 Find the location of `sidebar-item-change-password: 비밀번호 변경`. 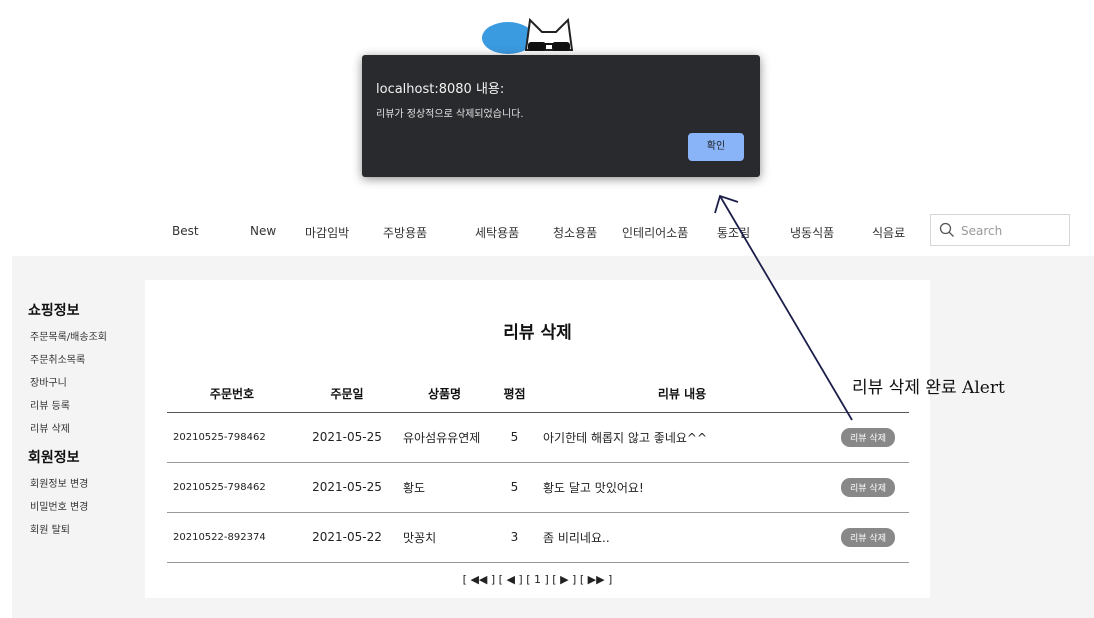

sidebar-item-change-password: 비밀번호 변경 is located at coordinates (88, 507).